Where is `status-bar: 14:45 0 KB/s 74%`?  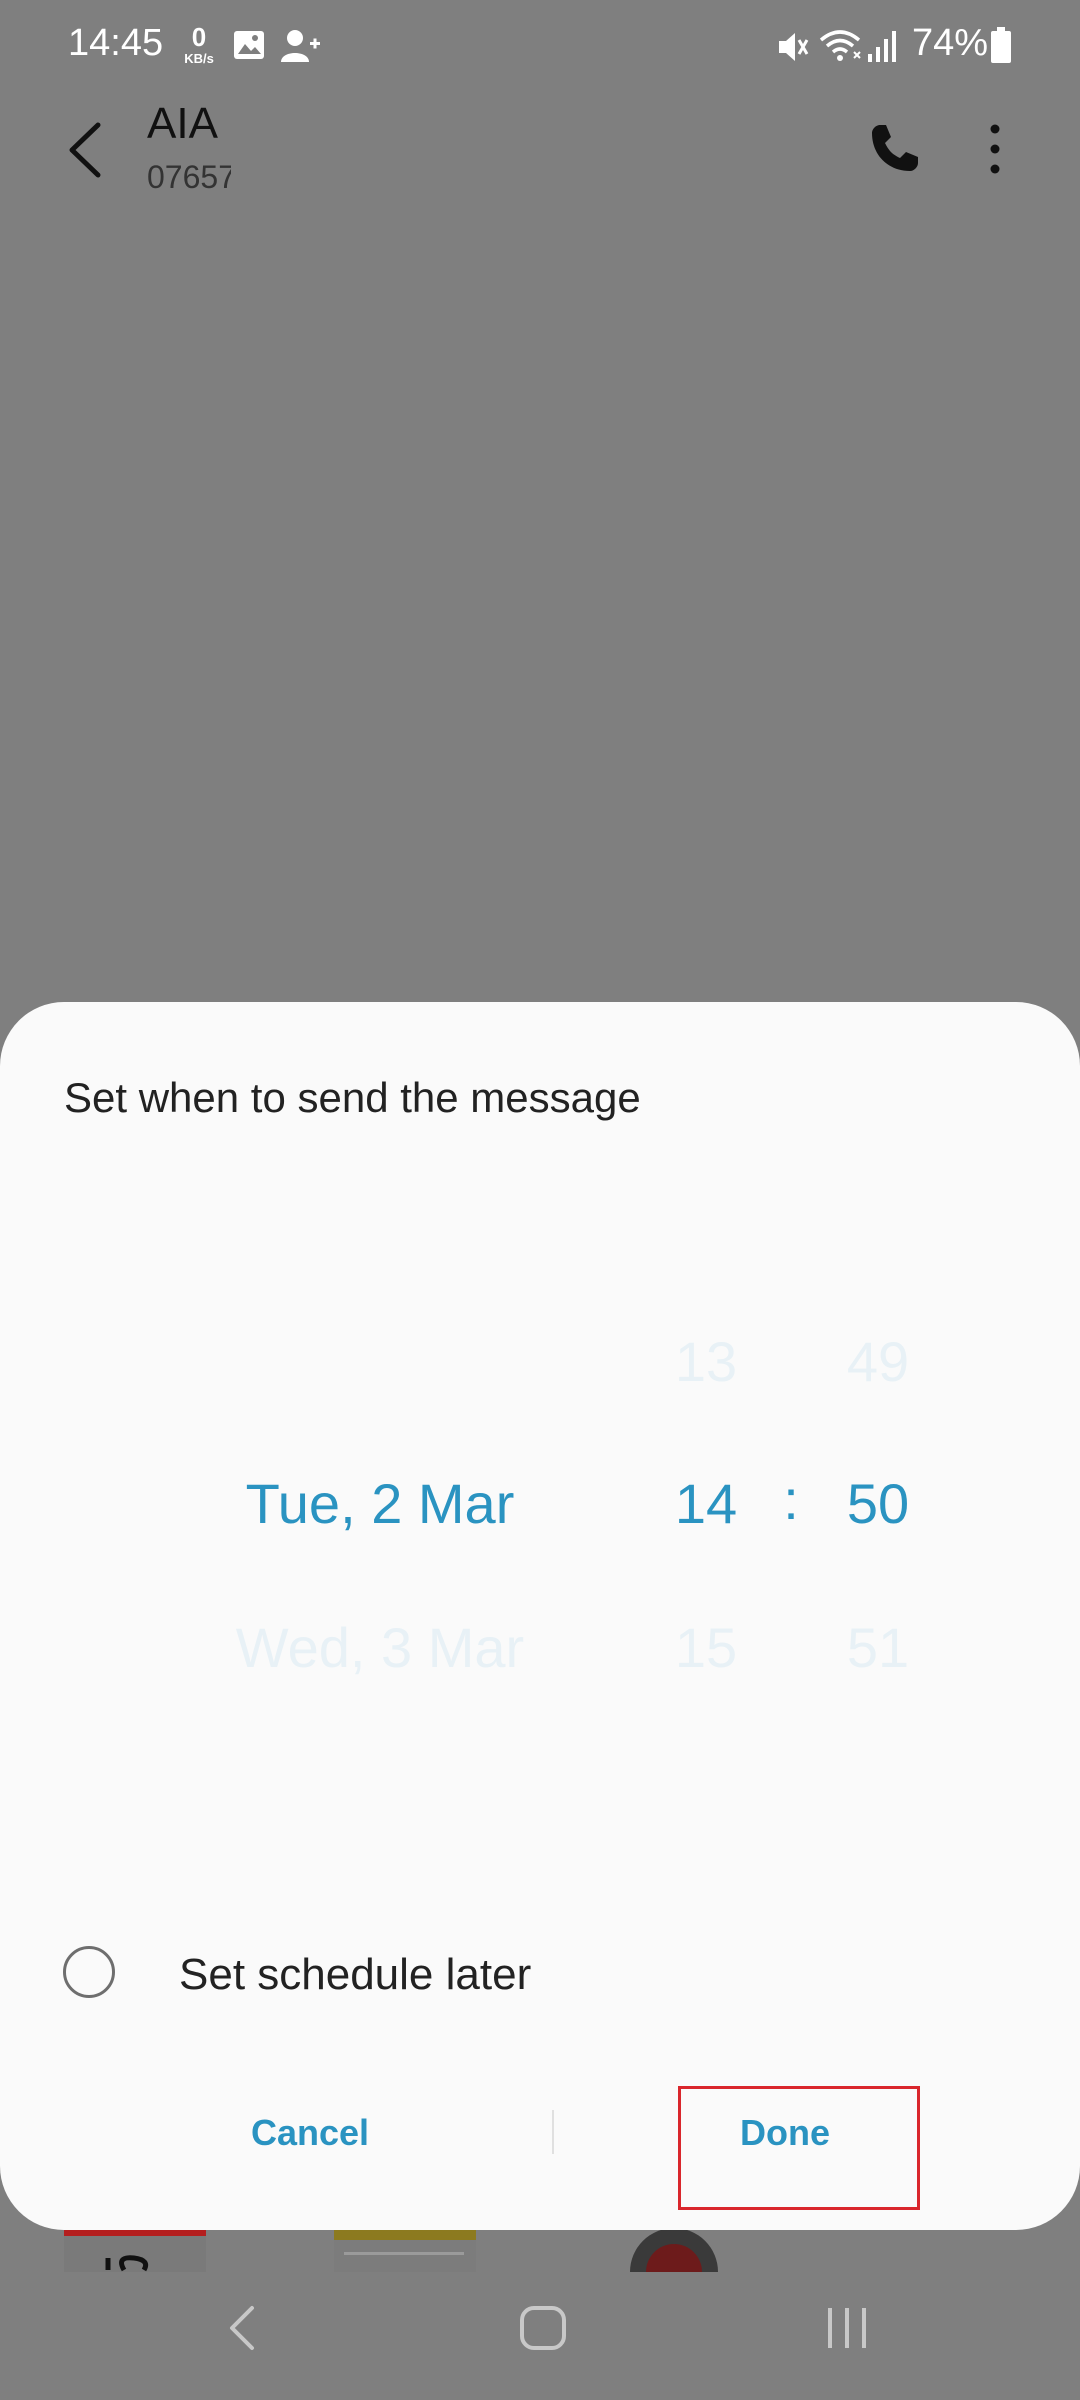
status-bar: 14:45 0 KB/s 74% is located at coordinates (540, 47).